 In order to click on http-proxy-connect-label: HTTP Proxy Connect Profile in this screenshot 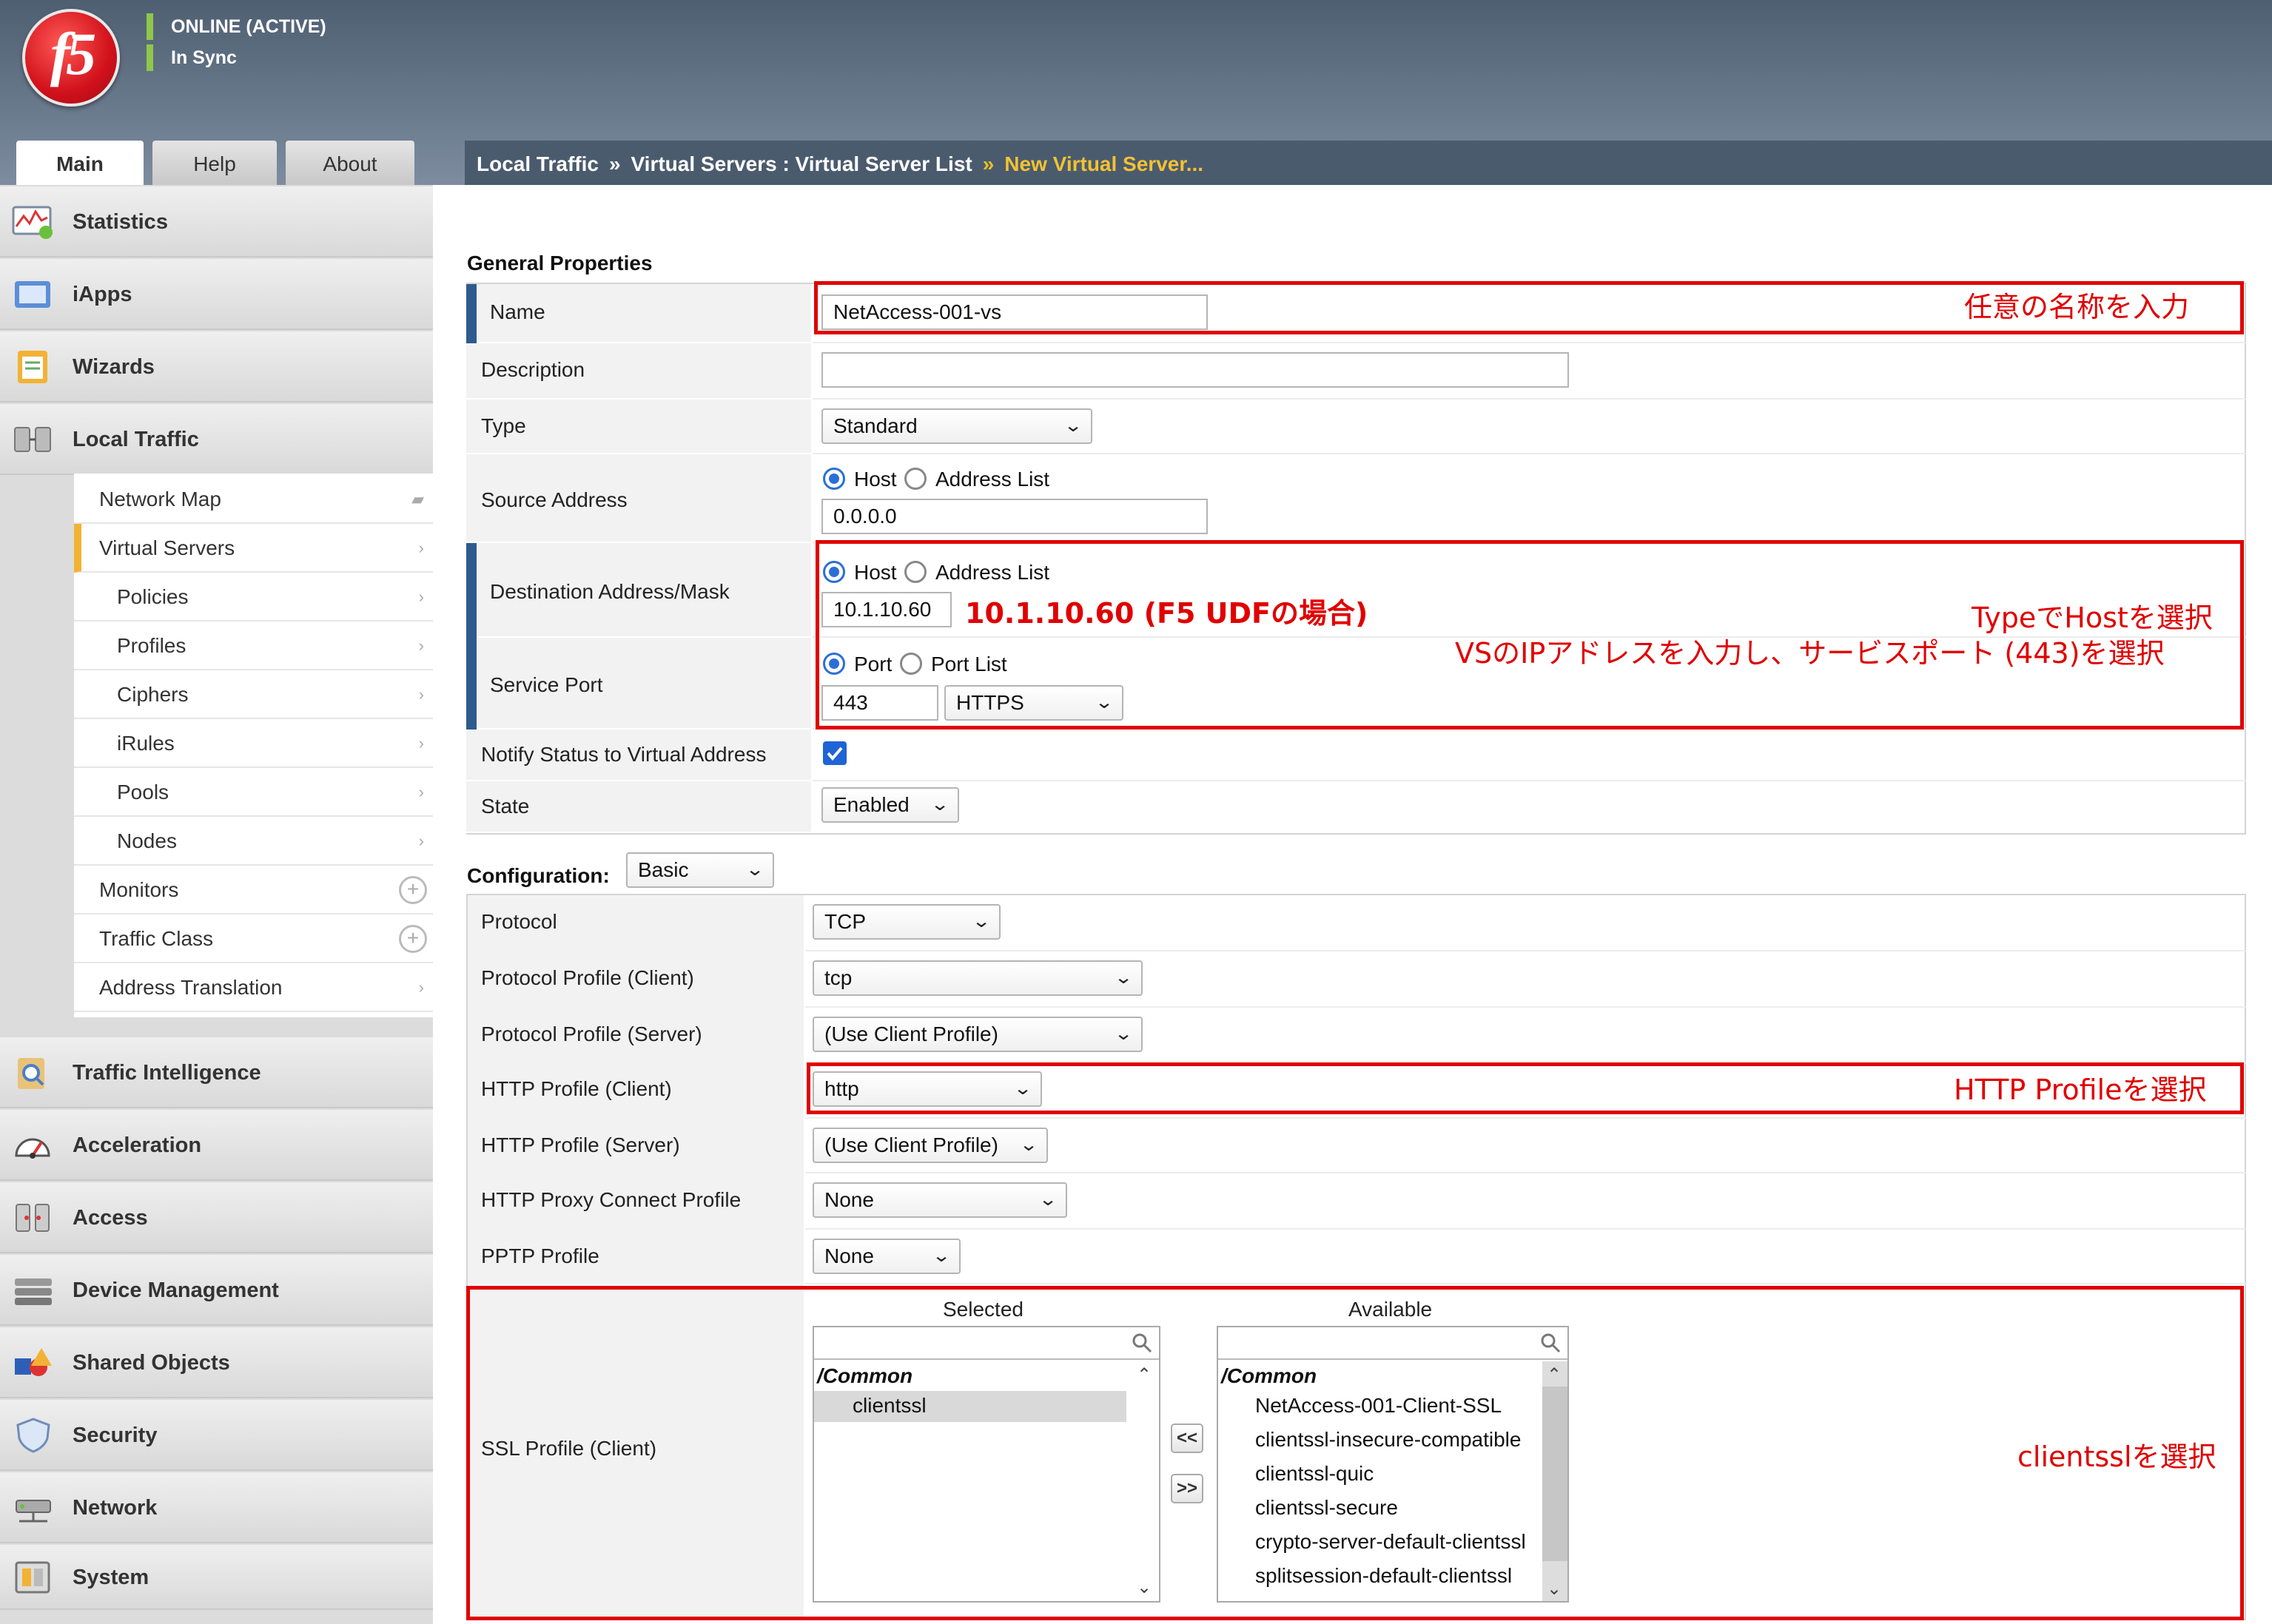, I will do `click(612, 1199)`.